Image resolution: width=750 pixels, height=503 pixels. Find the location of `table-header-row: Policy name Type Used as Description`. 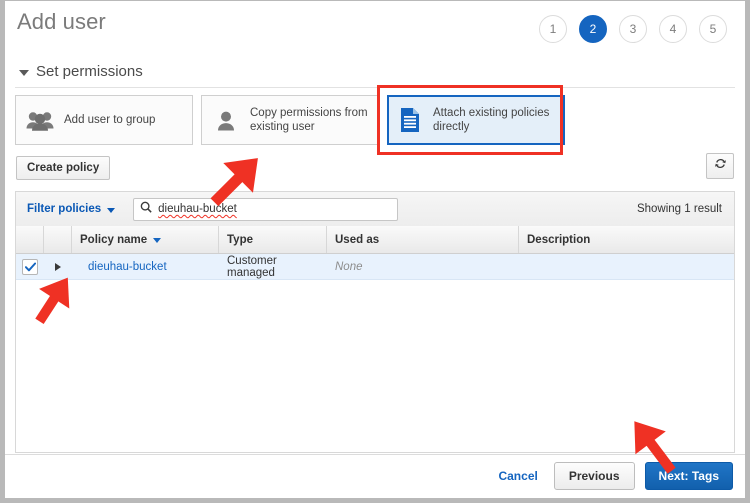

table-header-row: Policy name Type Used as Description is located at coordinates (375, 240).